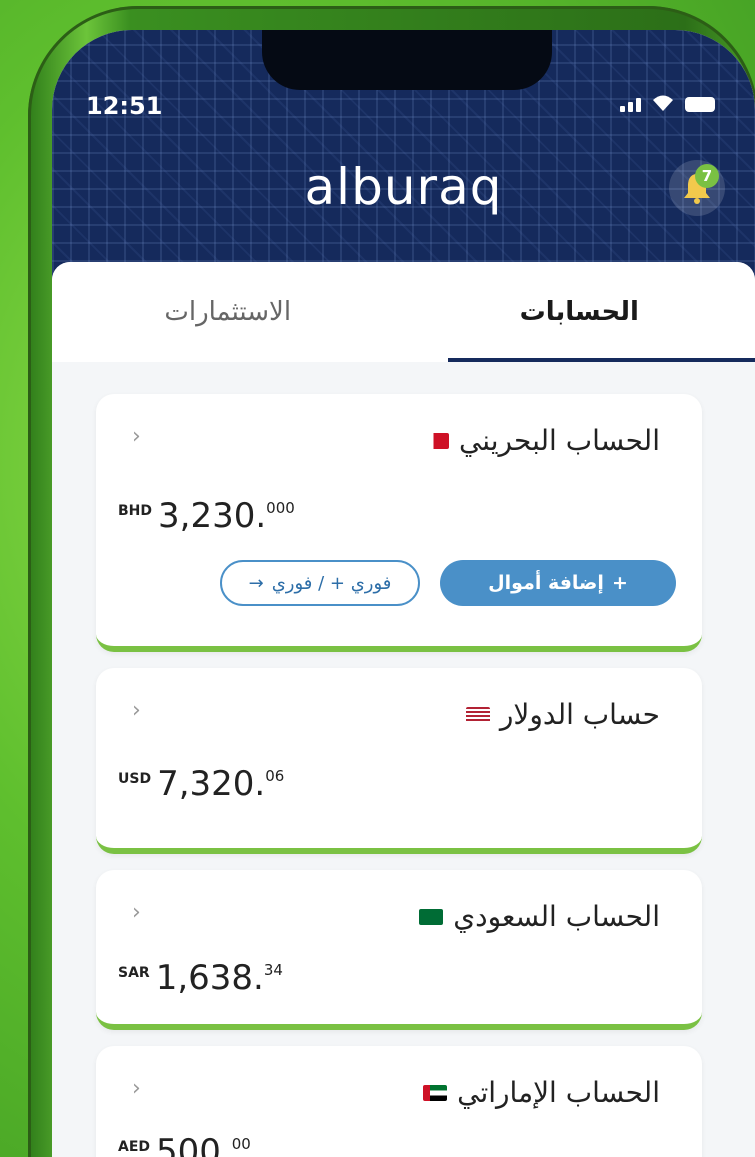  What do you see at coordinates (211, 784) in the screenshot?
I see `balance-amount: 7,320.` at bounding box center [211, 784].